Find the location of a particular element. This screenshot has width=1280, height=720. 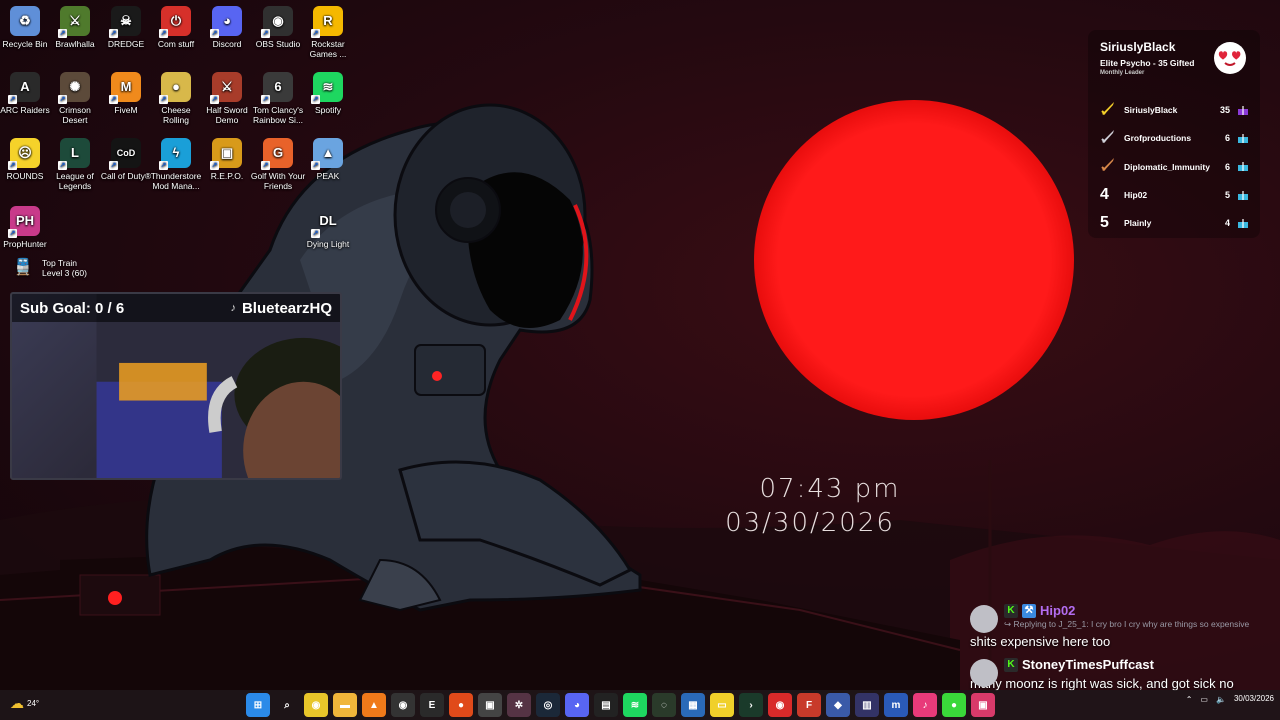

call-of-duty-icon: CoD ↗ is located at coordinates (125, 154).